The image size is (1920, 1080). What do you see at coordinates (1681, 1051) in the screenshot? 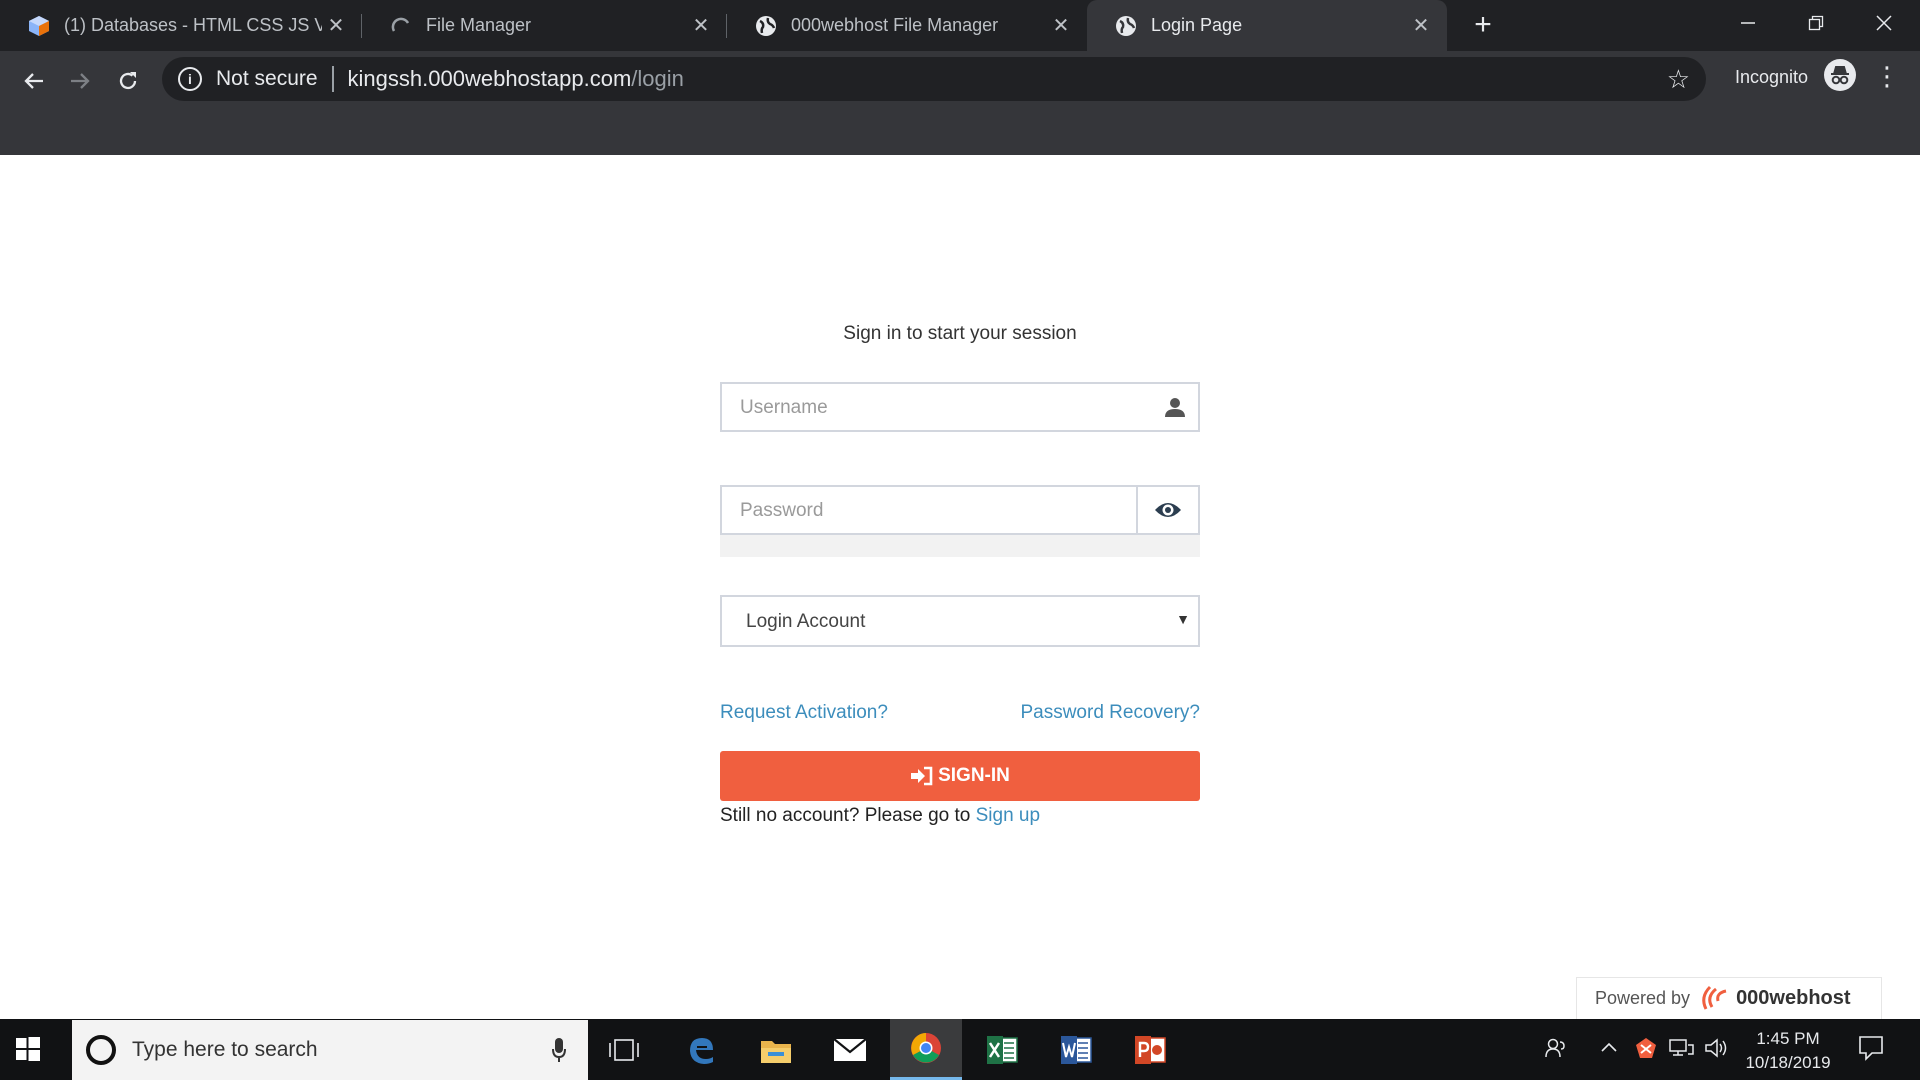
I see `network-icon` at bounding box center [1681, 1051].